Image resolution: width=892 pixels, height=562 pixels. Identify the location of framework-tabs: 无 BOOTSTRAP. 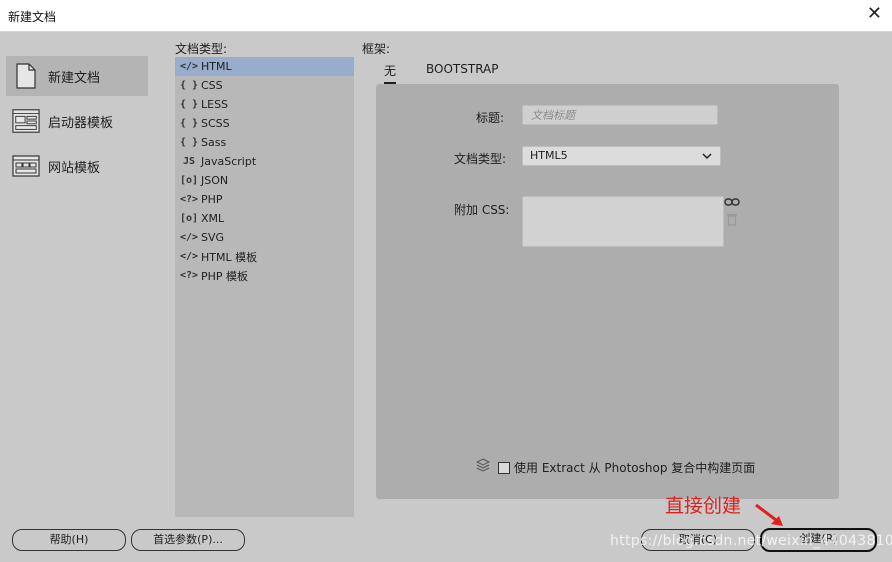
(456, 73).